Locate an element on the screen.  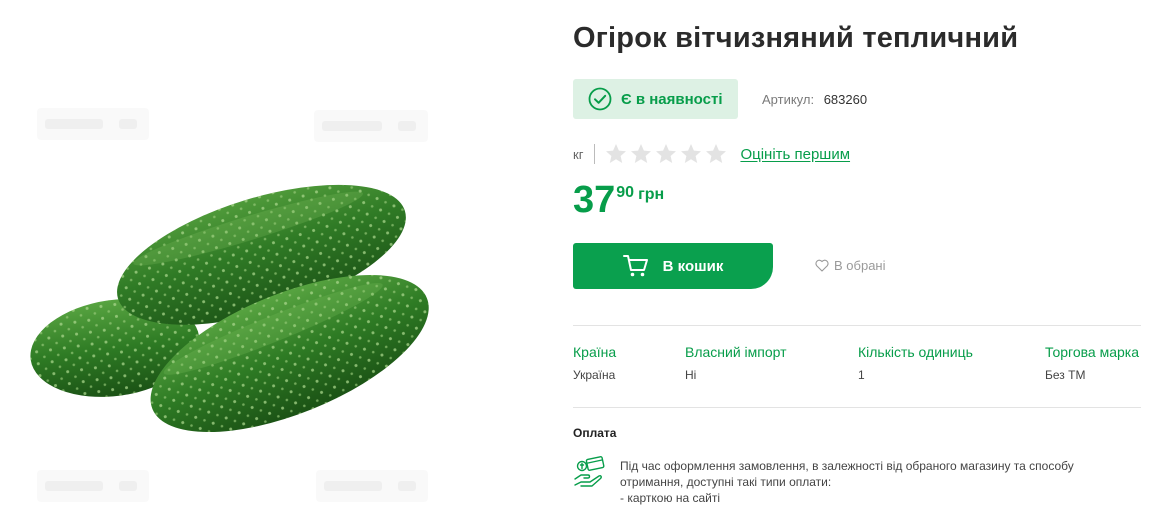
unit-label: кг is located at coordinates (578, 154).